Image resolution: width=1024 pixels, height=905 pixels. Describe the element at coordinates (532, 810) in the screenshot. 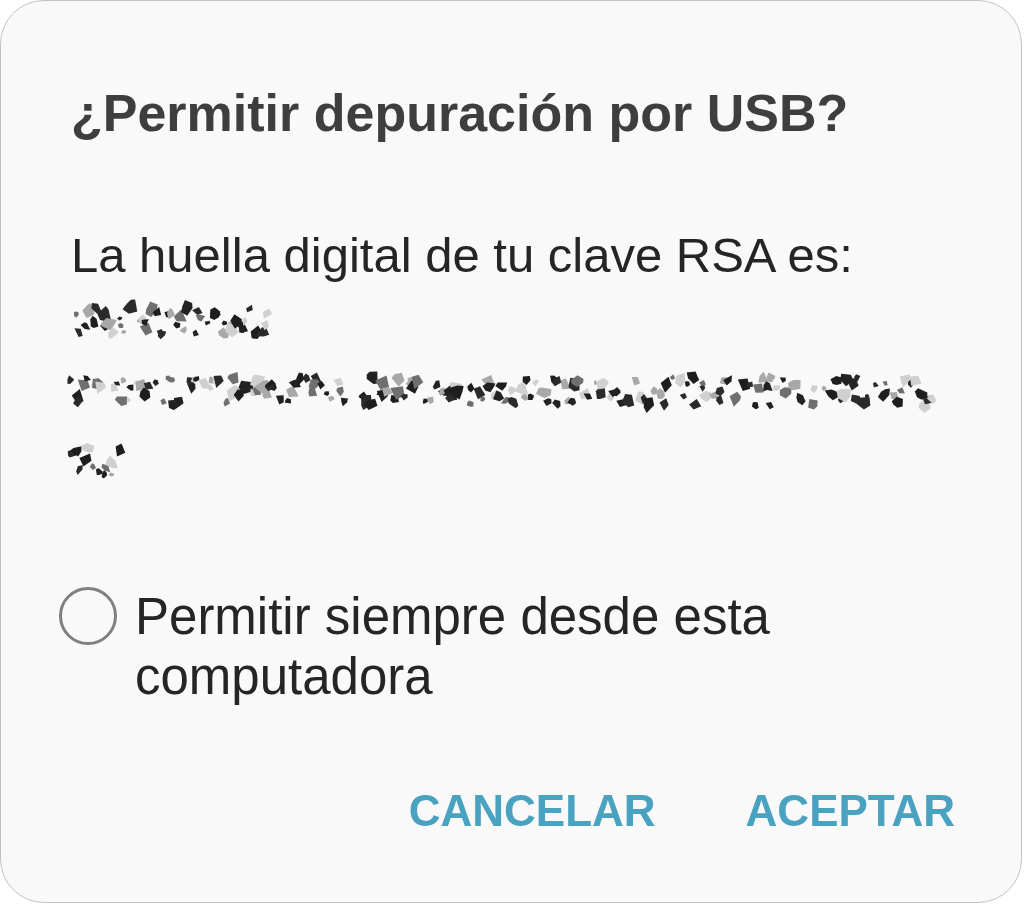

I see `cancel-button: CANCELAR` at that location.